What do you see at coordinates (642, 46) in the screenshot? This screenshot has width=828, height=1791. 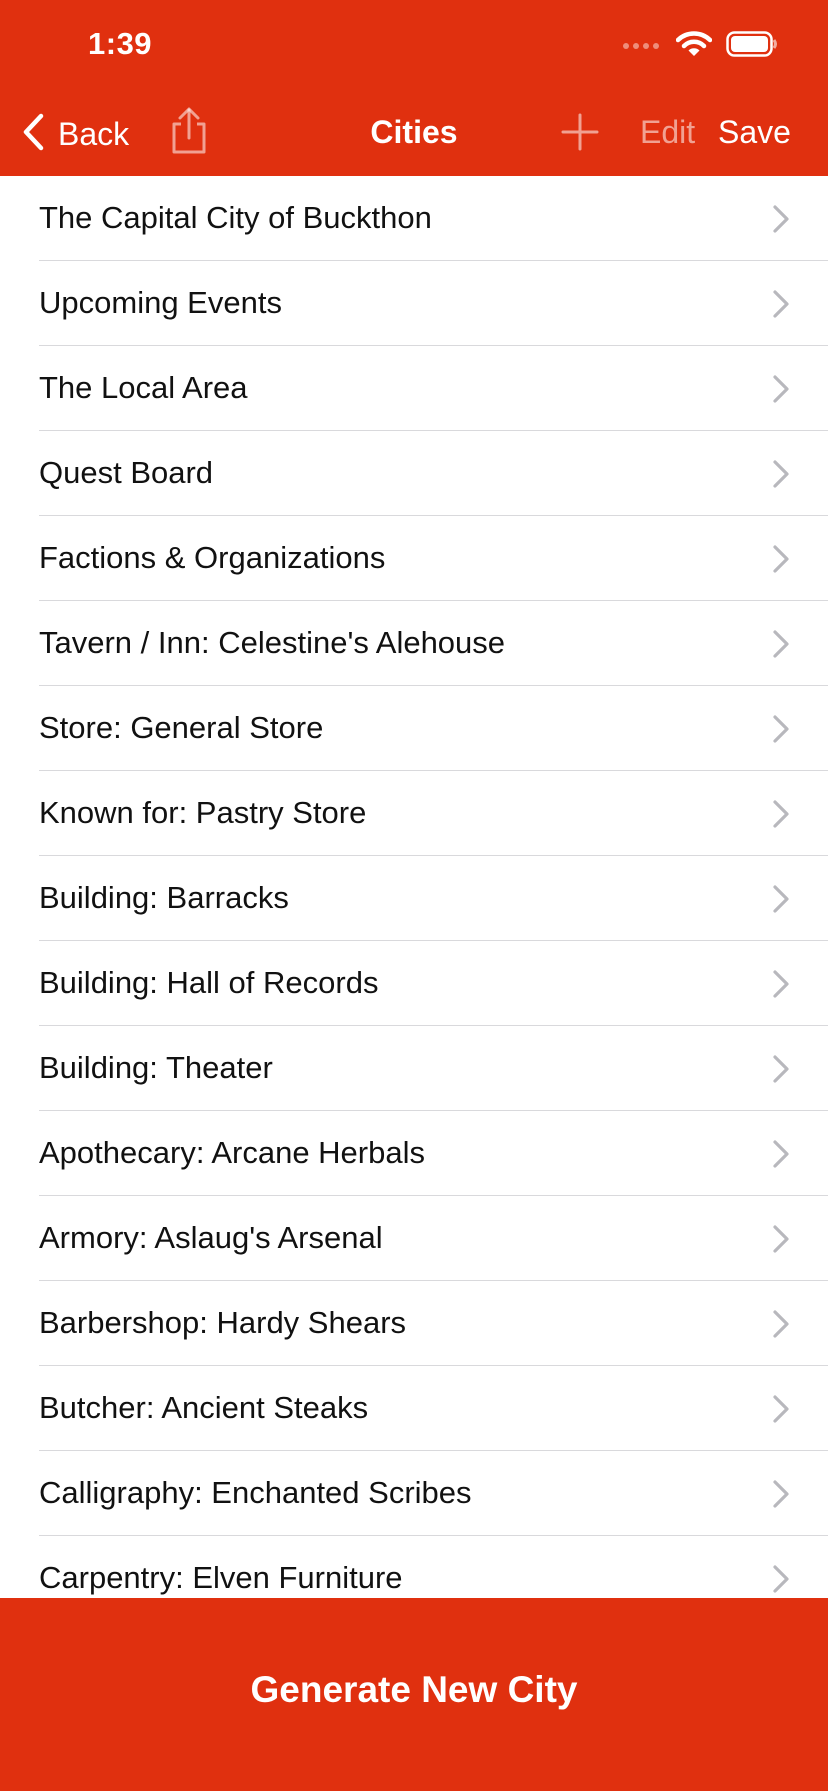 I see `signal-dots-icon` at bounding box center [642, 46].